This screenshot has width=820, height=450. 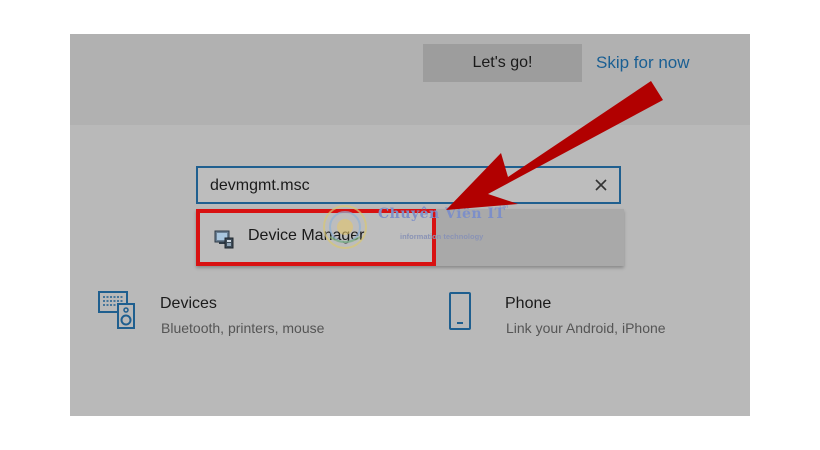 I want to click on close-icon, so click(x=601, y=185).